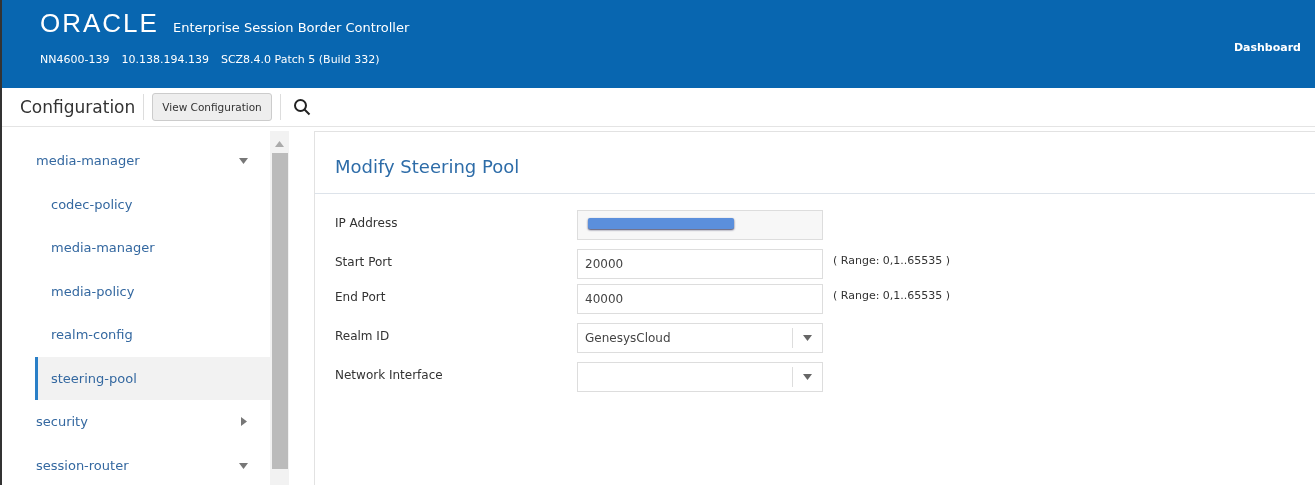  What do you see at coordinates (700, 225) in the screenshot?
I see `input-field` at bounding box center [700, 225].